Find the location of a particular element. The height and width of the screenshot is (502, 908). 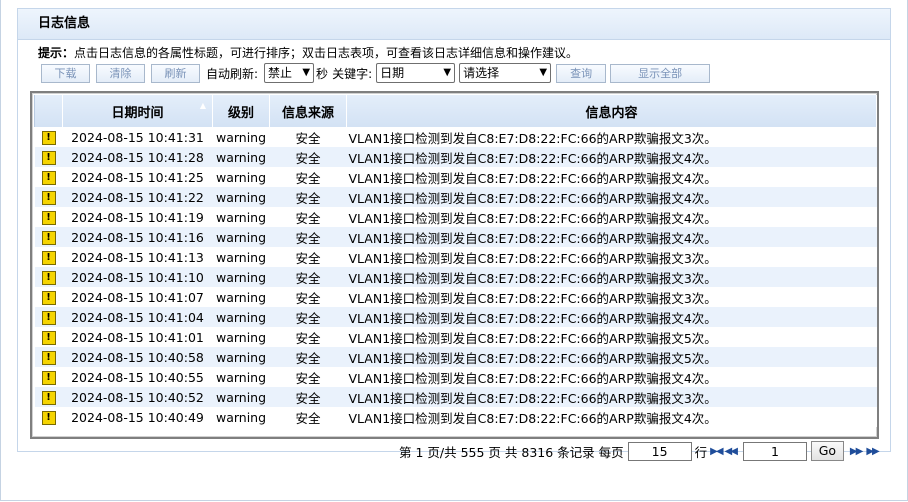

sort-icon: ▲ is located at coordinates (202, 105).